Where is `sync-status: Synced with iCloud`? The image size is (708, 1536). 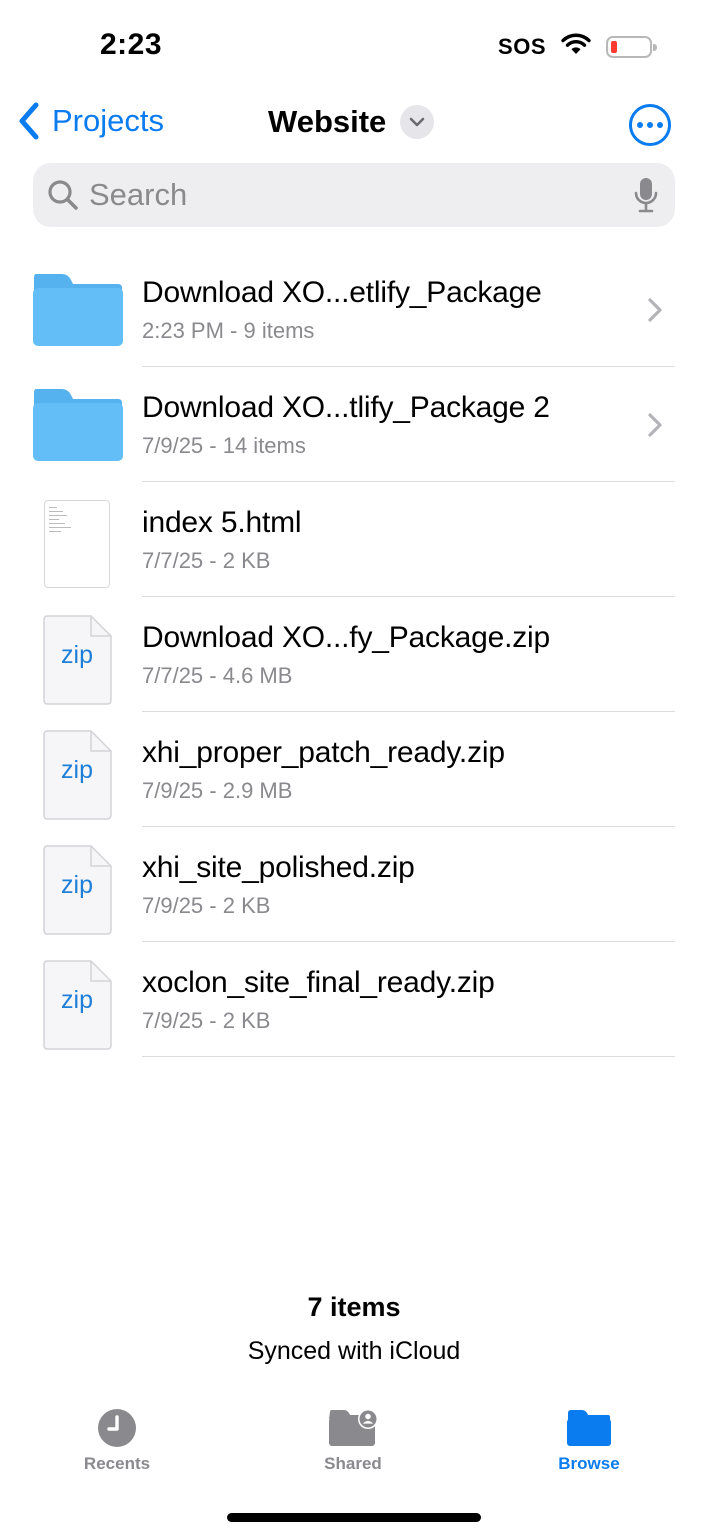
sync-status: Synced with iCloud is located at coordinates (354, 1351).